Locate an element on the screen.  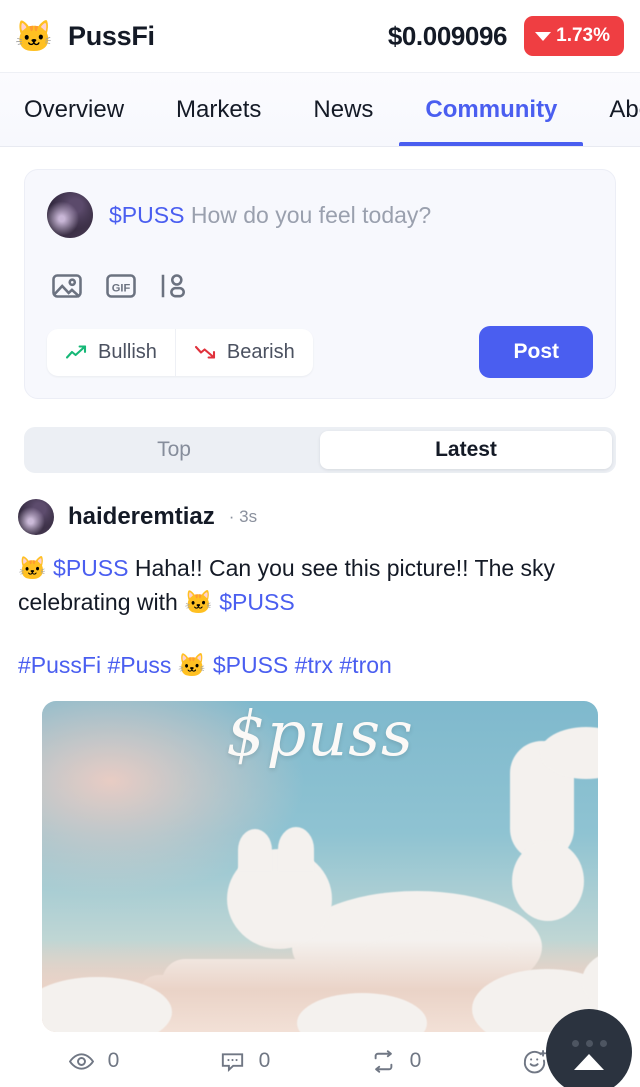
sentiment-toggle: Bullish Bearish is located at coordinates (180, 352).